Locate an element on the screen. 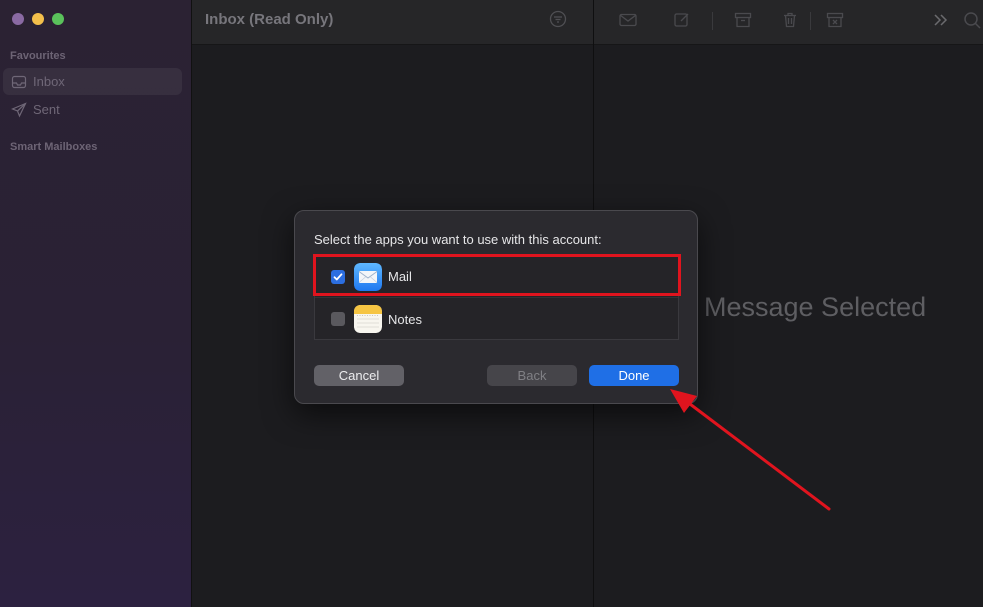  notes-app-icon is located at coordinates (368, 319).